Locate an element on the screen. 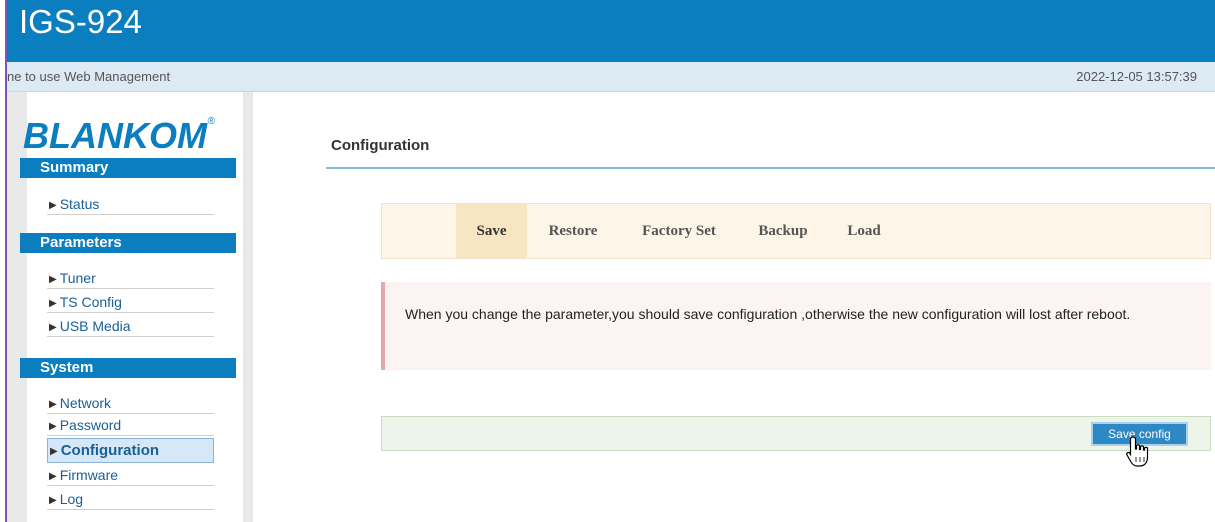 The height and width of the screenshot is (522, 1215). sidebar-item-label: USB Media is located at coordinates (95, 326).